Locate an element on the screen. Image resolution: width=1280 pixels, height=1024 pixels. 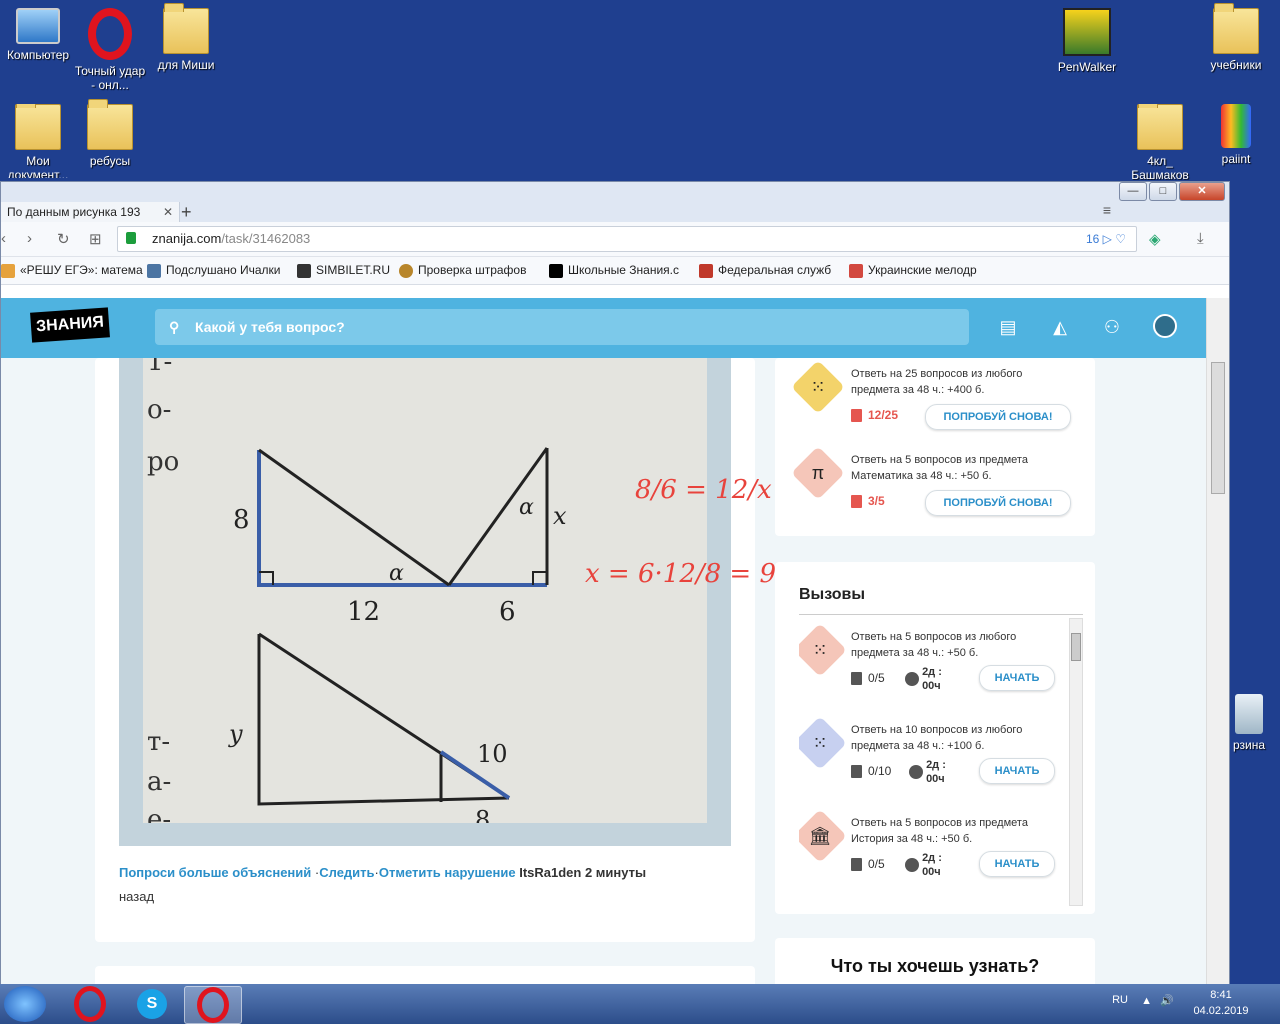
dots-icon: ⁙ is located at coordinates (818, 387).